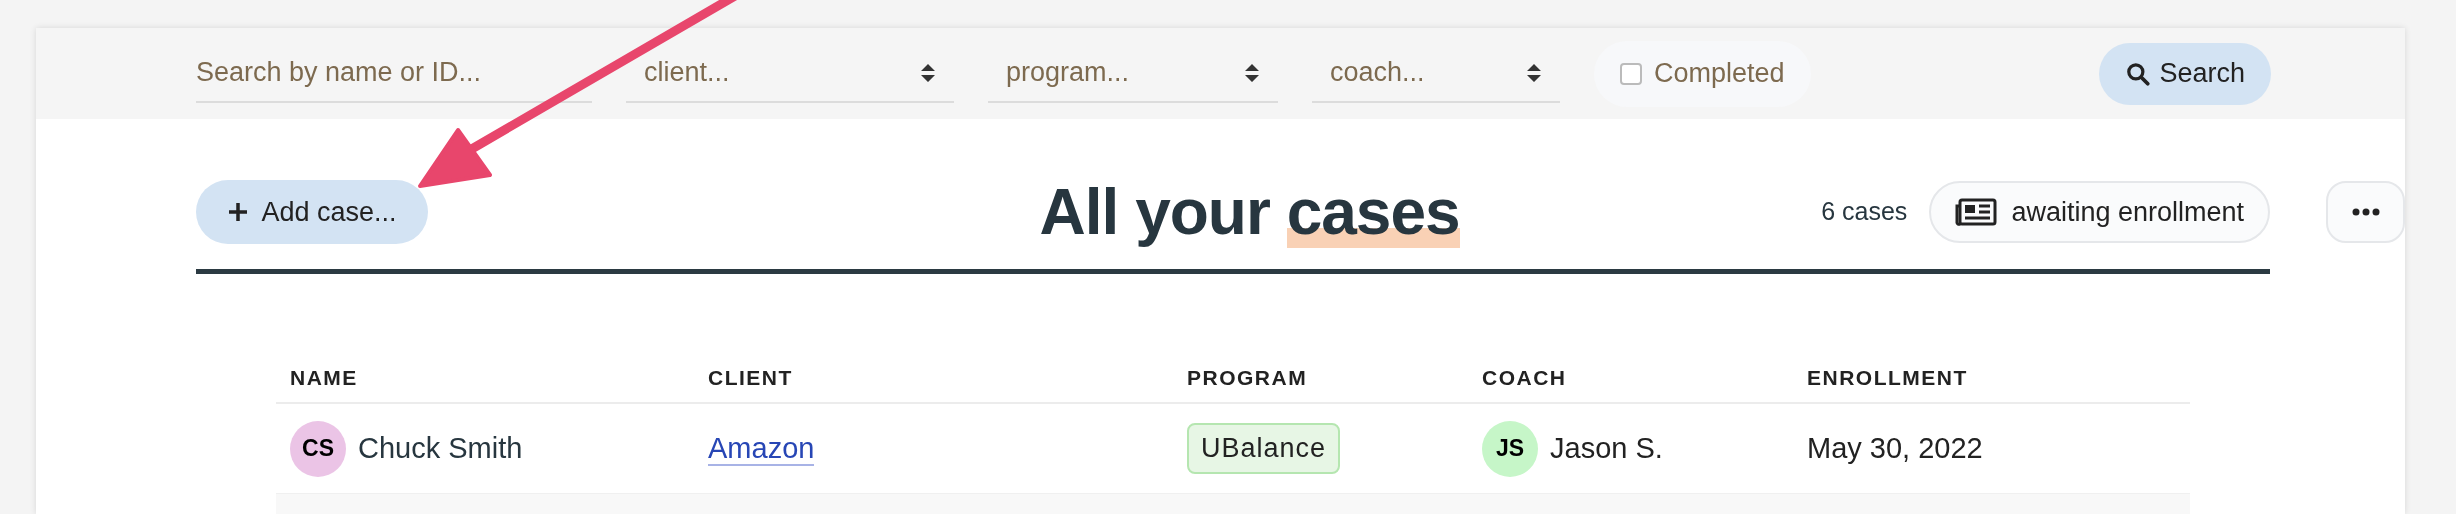 This screenshot has width=2456, height=514. Describe the element at coordinates (1887, 378) in the screenshot. I see `column-header: ENROLLMENT` at that location.